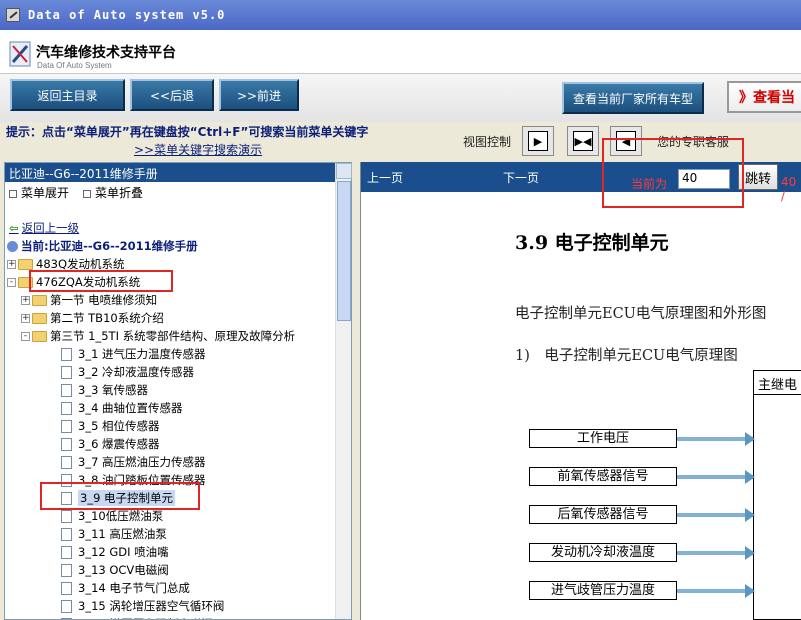 This screenshot has width=801, height=620. I want to click on tree-leaf-item: 3_5 相位传感器, so click(106, 426).